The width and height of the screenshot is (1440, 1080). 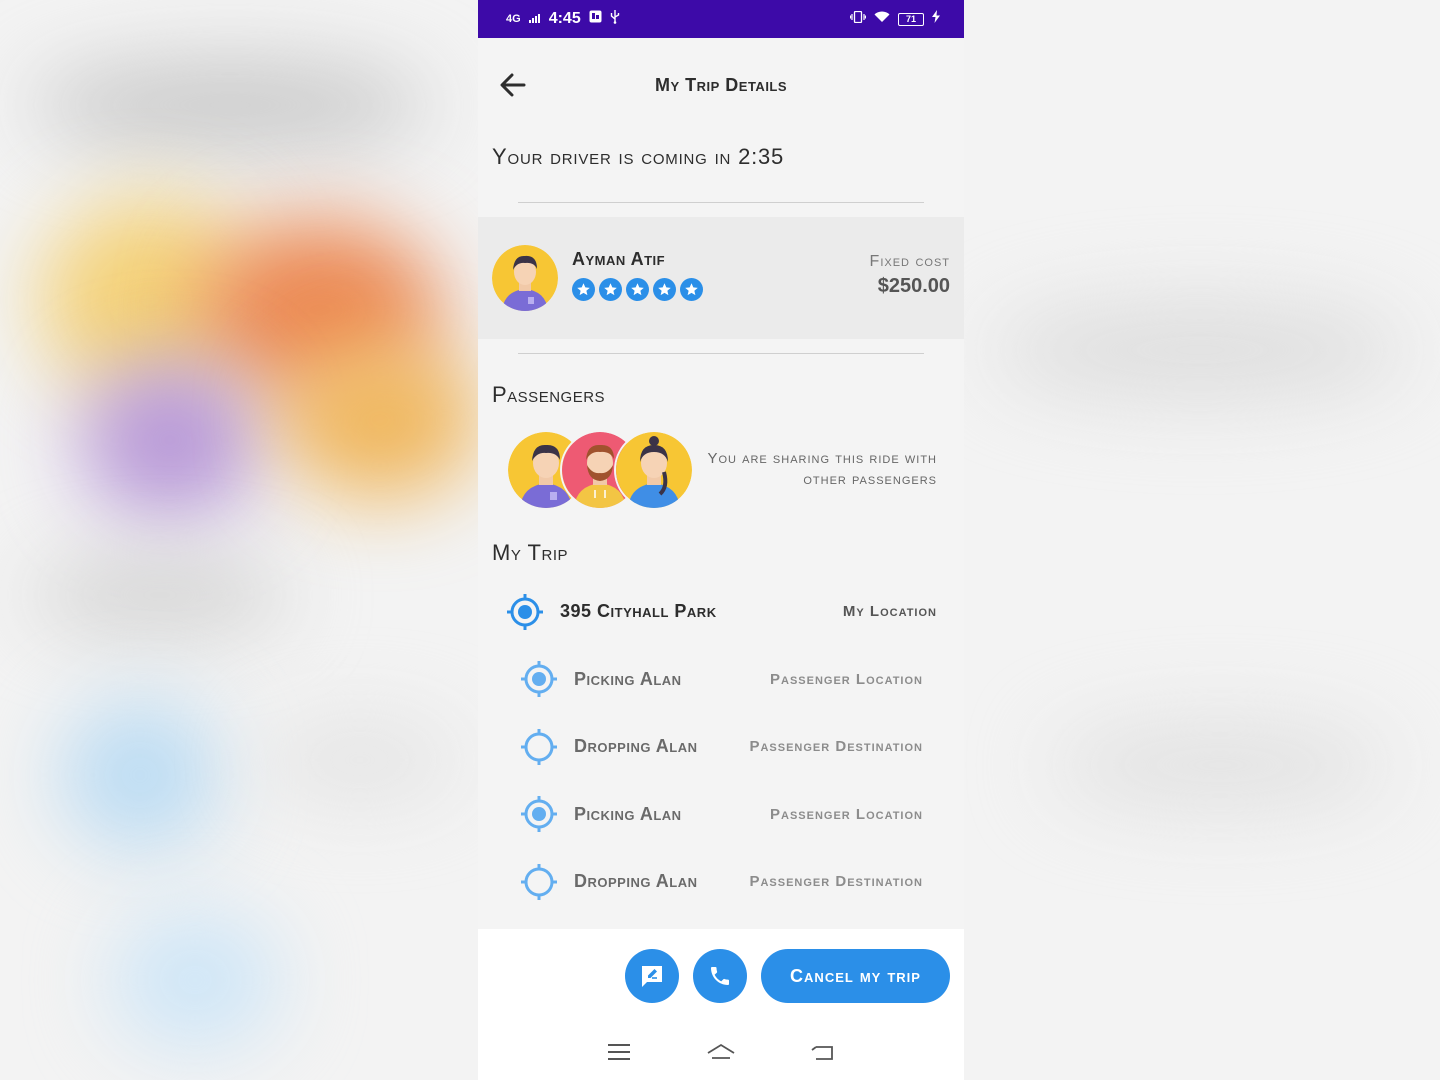 I want to click on home-icon, so click(x=721, y=1052).